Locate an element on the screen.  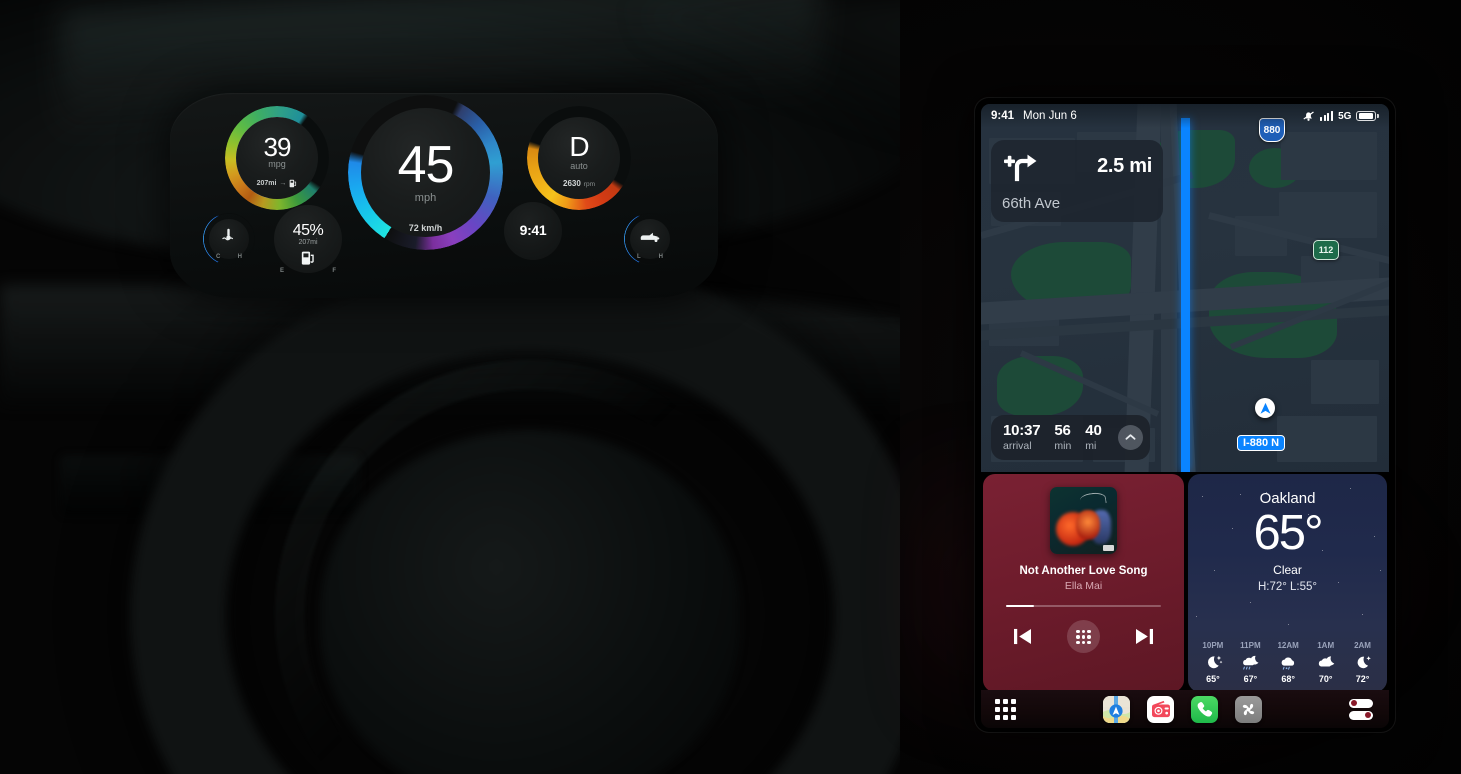
next-track-icon is located at coordinates (1144, 636).